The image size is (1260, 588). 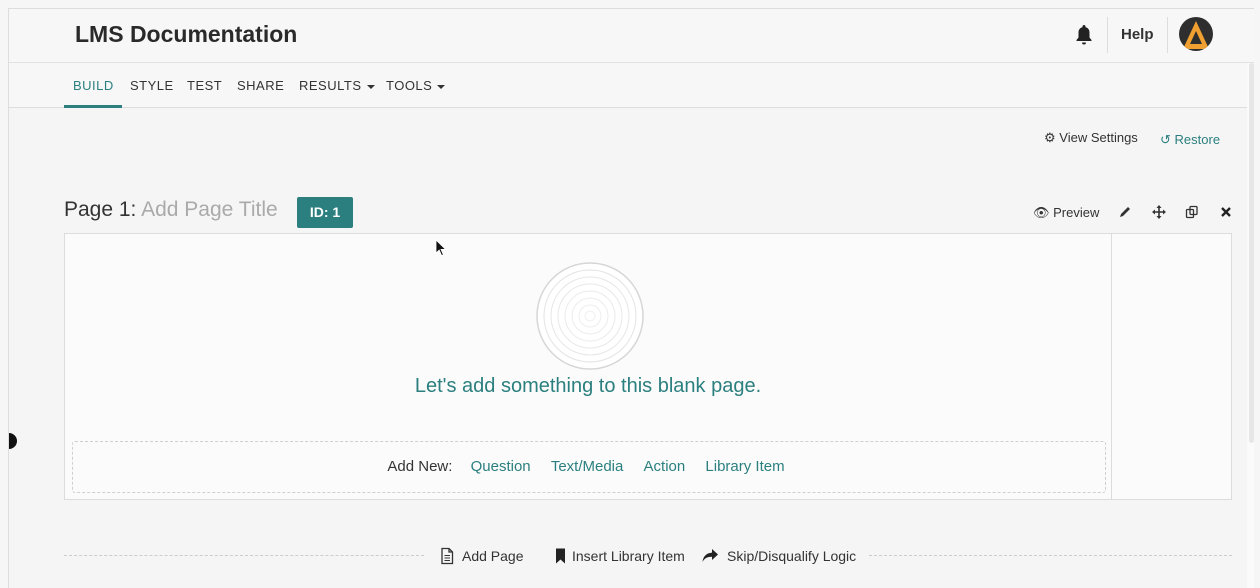 I want to click on undo-icon: ↺, so click(x=1165, y=139).